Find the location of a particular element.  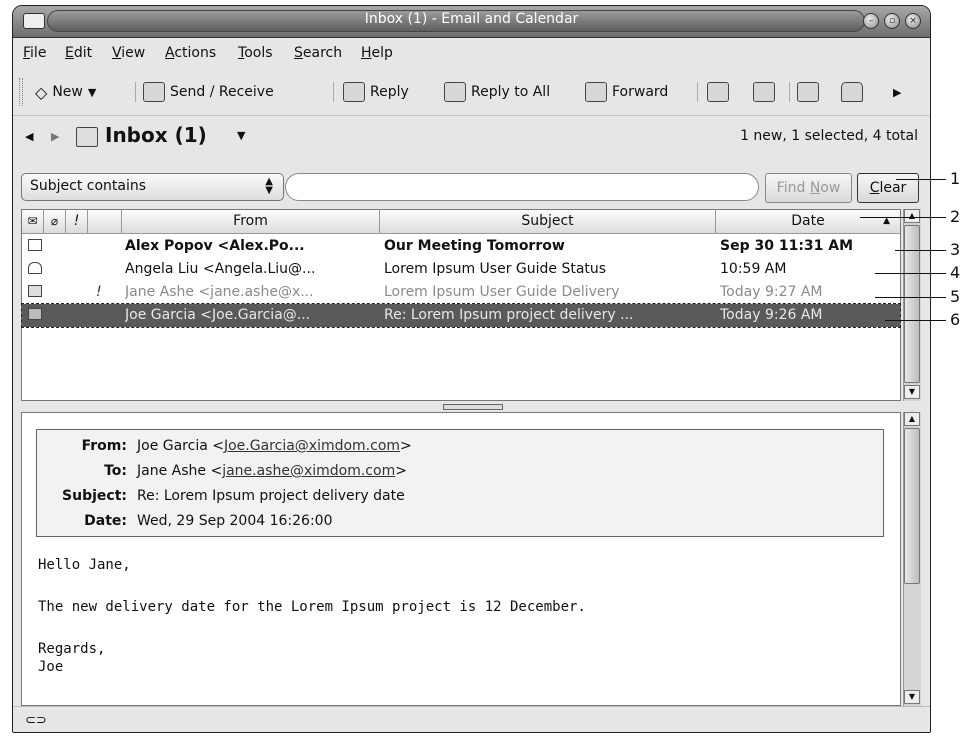

move-to-folder-button is located at coordinates (718, 92).